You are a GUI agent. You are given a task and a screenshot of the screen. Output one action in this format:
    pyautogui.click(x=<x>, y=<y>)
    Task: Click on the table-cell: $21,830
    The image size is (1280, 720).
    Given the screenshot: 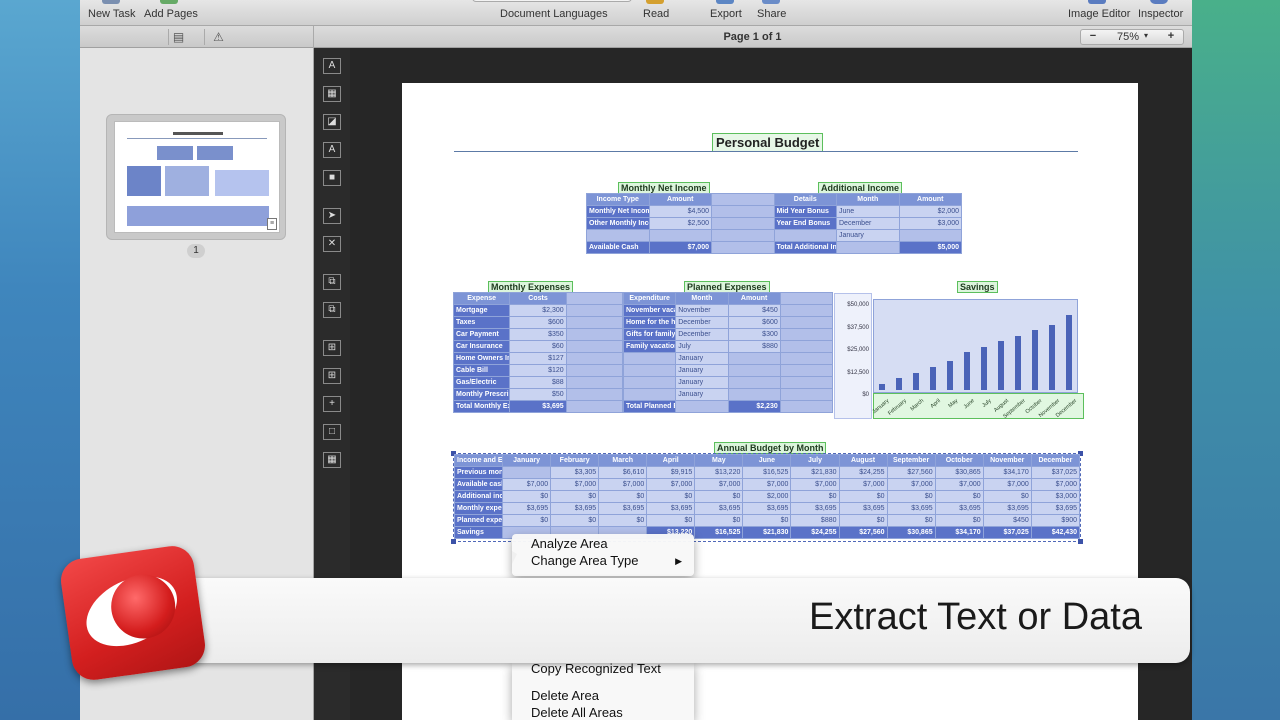 What is the action you would take?
    pyautogui.click(x=767, y=532)
    